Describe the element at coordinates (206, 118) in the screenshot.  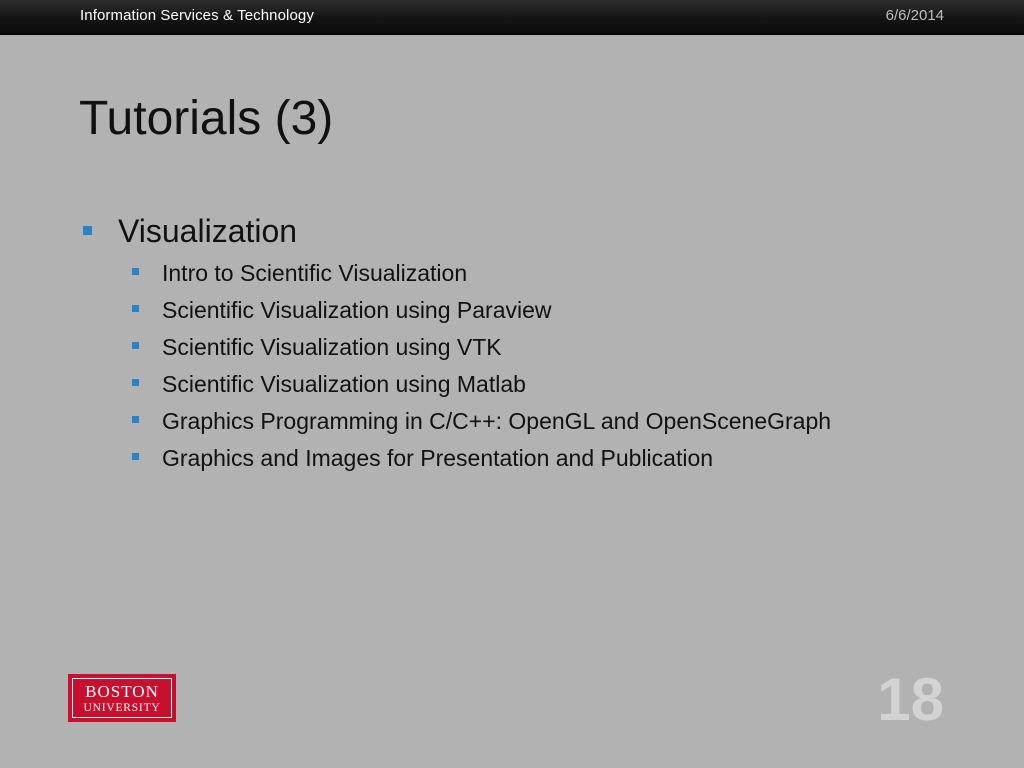
I see `slide-title: Tutorials (3)` at that location.